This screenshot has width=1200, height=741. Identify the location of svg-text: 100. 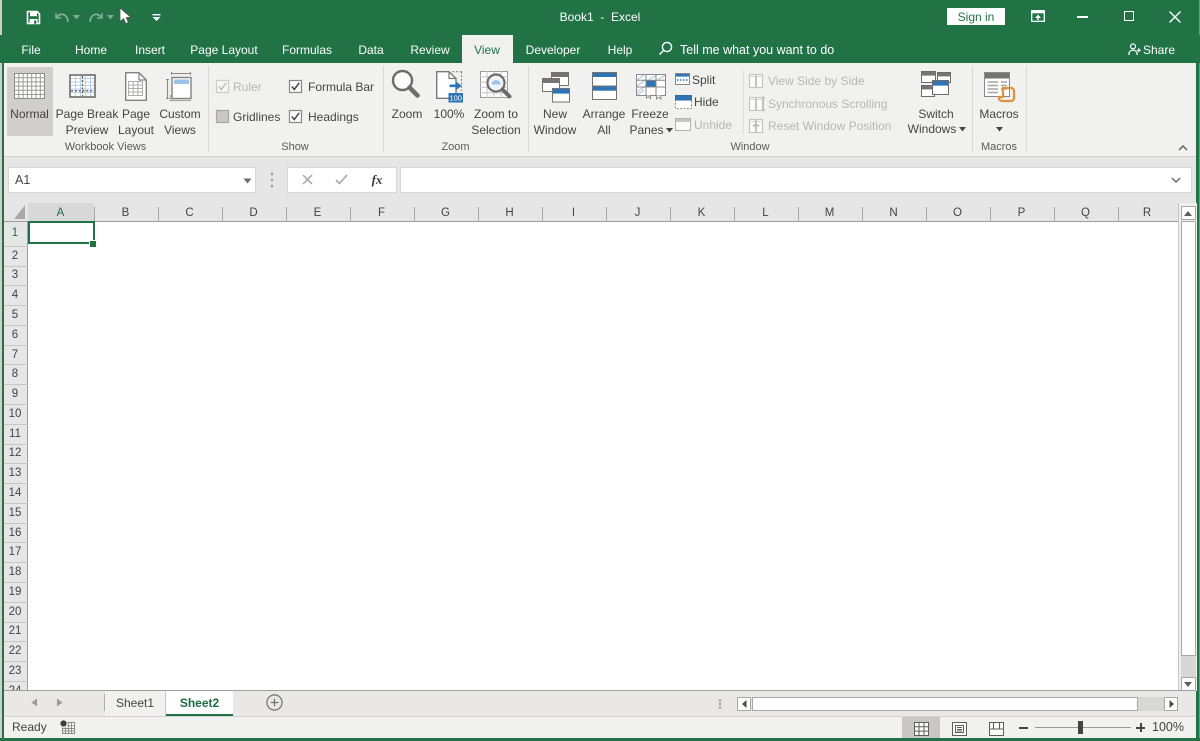
(455, 97).